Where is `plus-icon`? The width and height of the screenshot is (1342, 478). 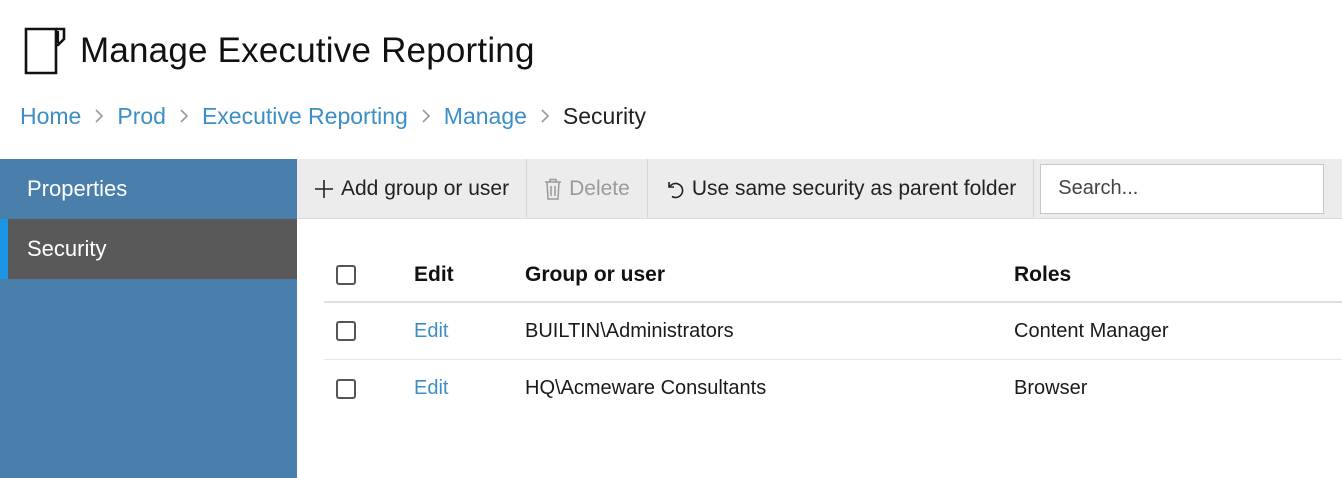 plus-icon is located at coordinates (324, 189).